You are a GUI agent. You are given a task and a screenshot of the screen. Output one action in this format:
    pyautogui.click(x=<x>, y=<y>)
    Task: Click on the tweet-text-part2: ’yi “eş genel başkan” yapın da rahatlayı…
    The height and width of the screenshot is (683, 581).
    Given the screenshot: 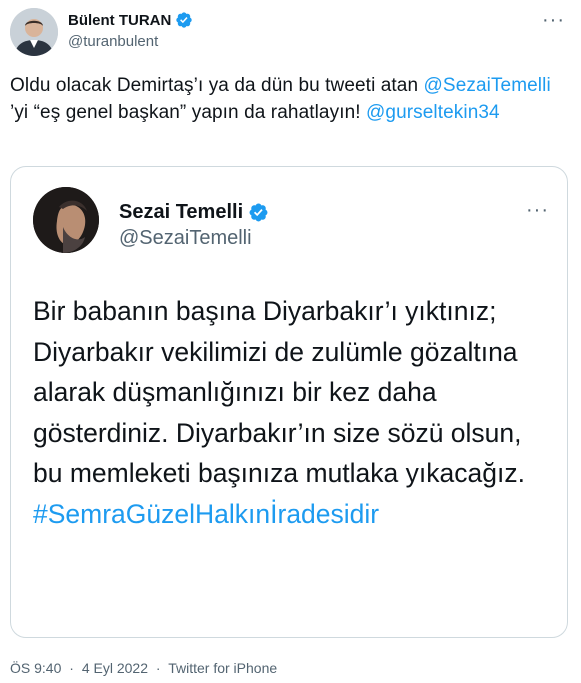 What is the action you would take?
    pyautogui.click(x=188, y=112)
    